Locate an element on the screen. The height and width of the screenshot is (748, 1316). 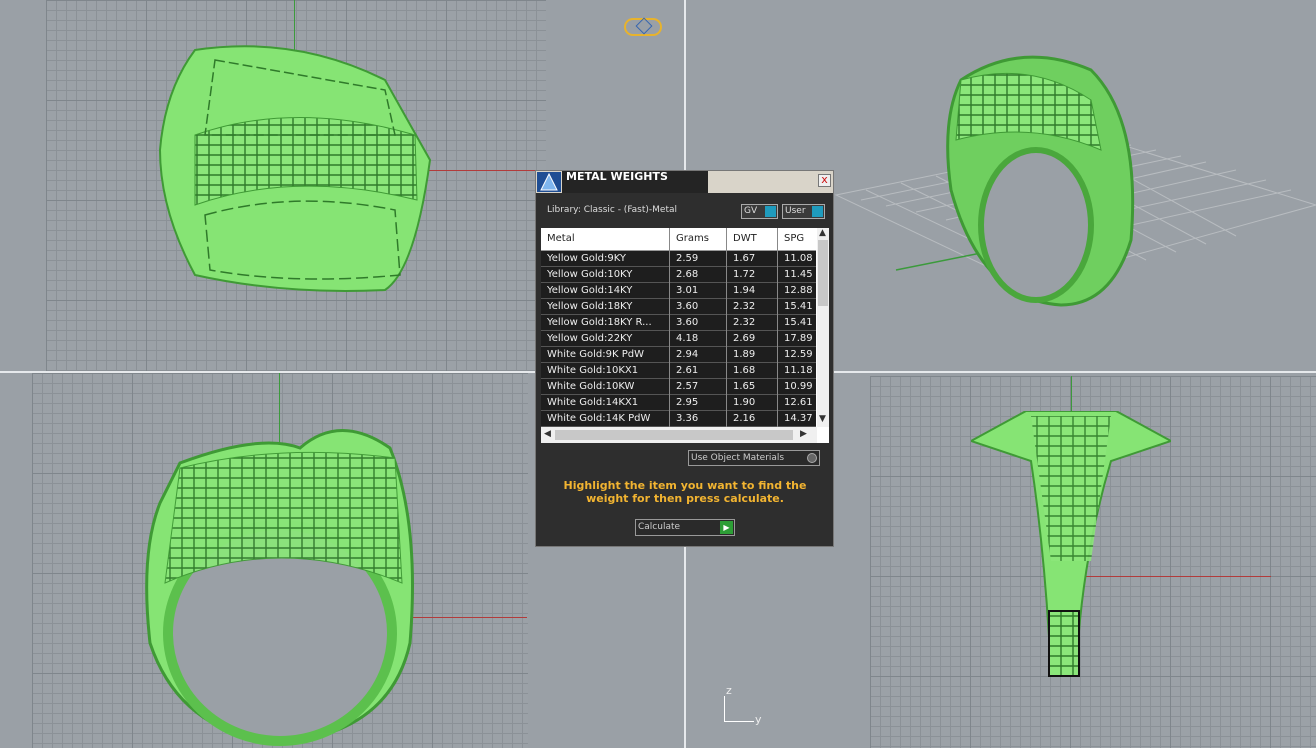
cell-dwt: 1.65 is located at coordinates (744, 386).